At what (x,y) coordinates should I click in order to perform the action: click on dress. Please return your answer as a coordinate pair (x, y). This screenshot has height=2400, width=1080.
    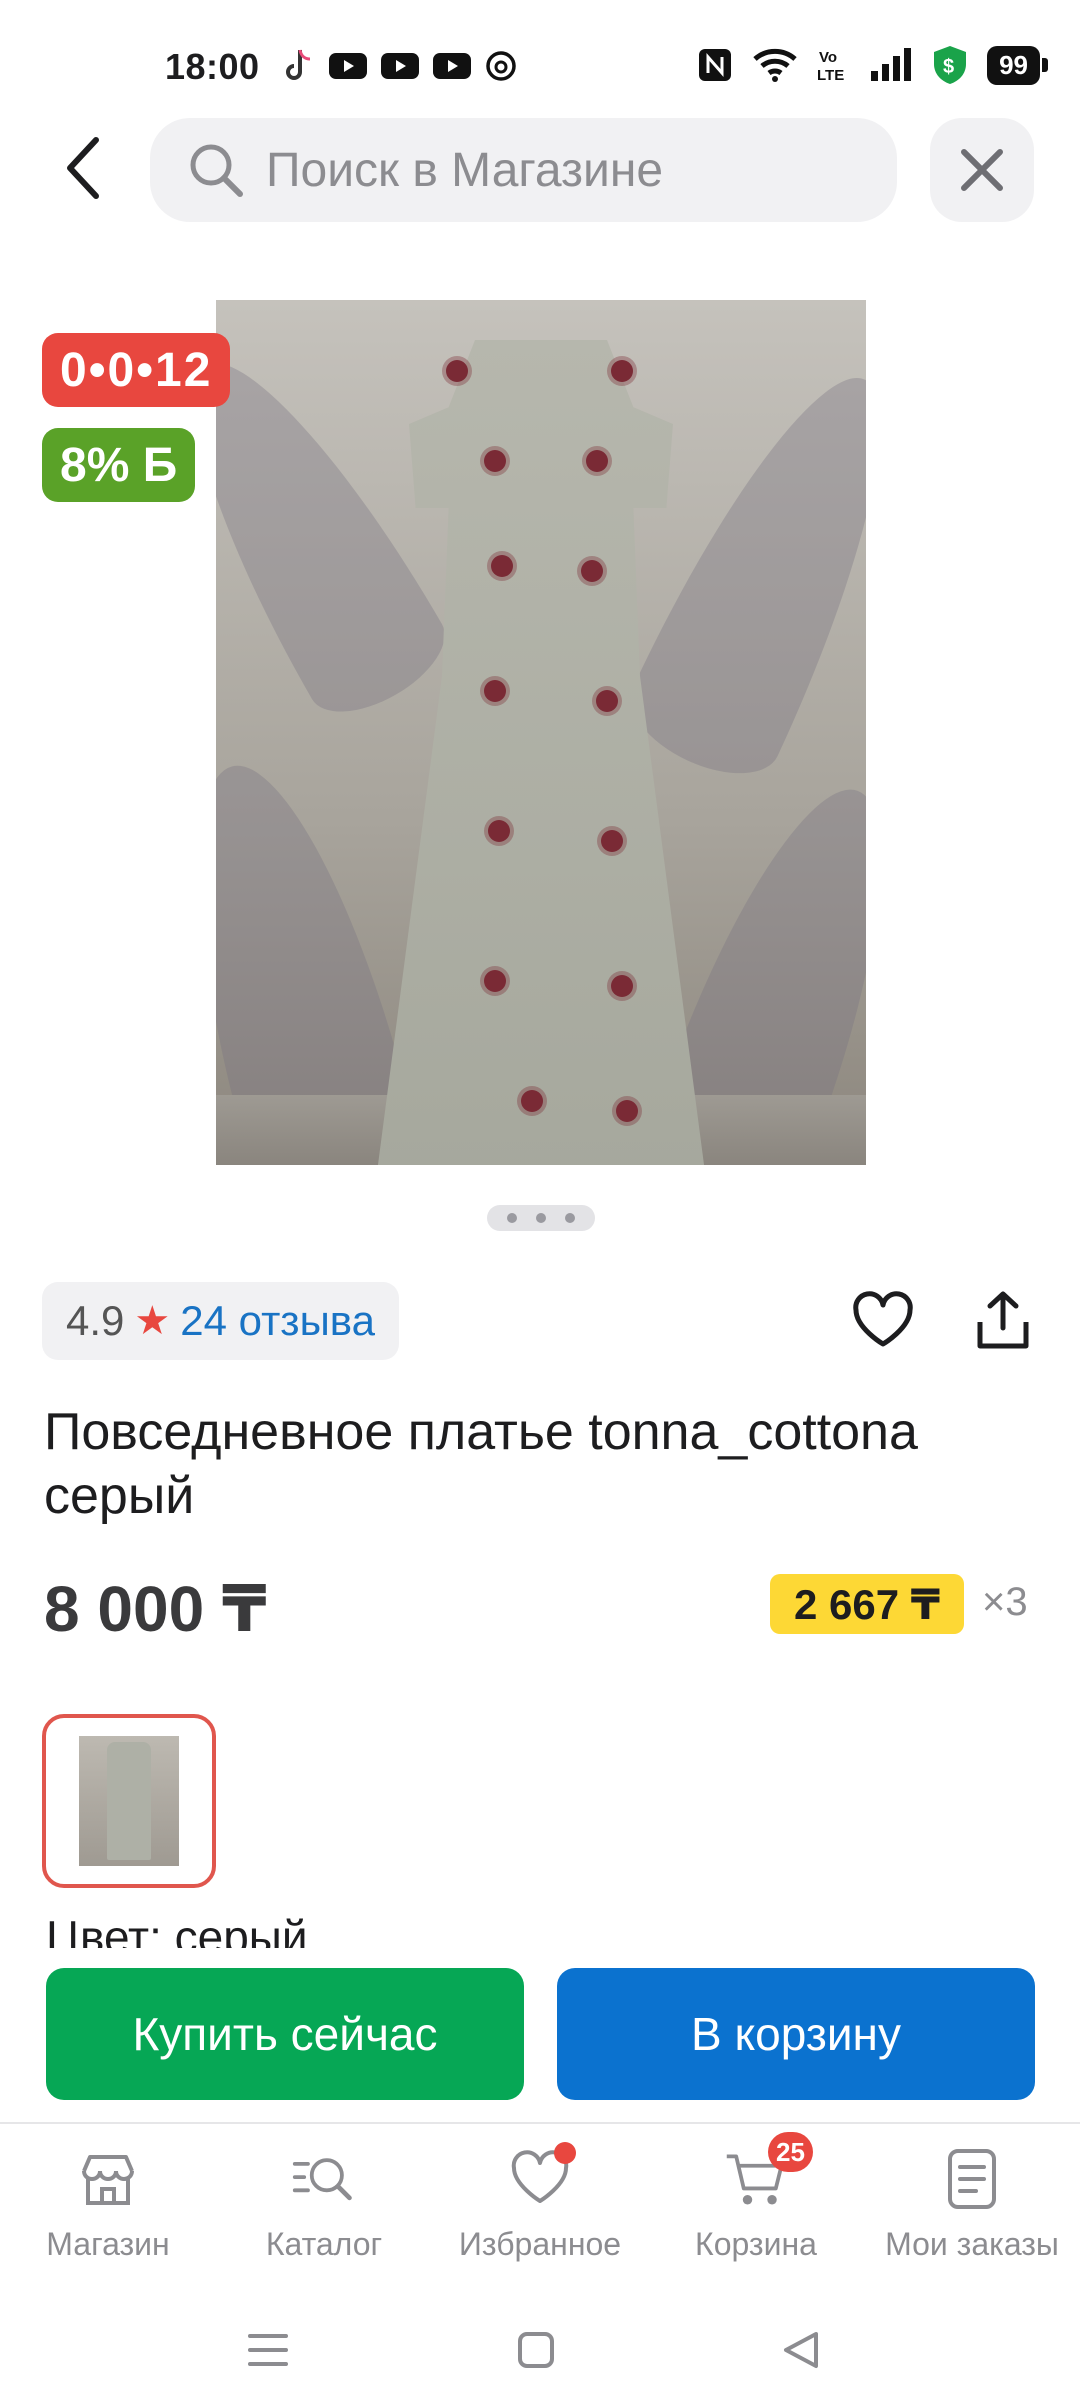
    Looking at the image, I should click on (541, 752).